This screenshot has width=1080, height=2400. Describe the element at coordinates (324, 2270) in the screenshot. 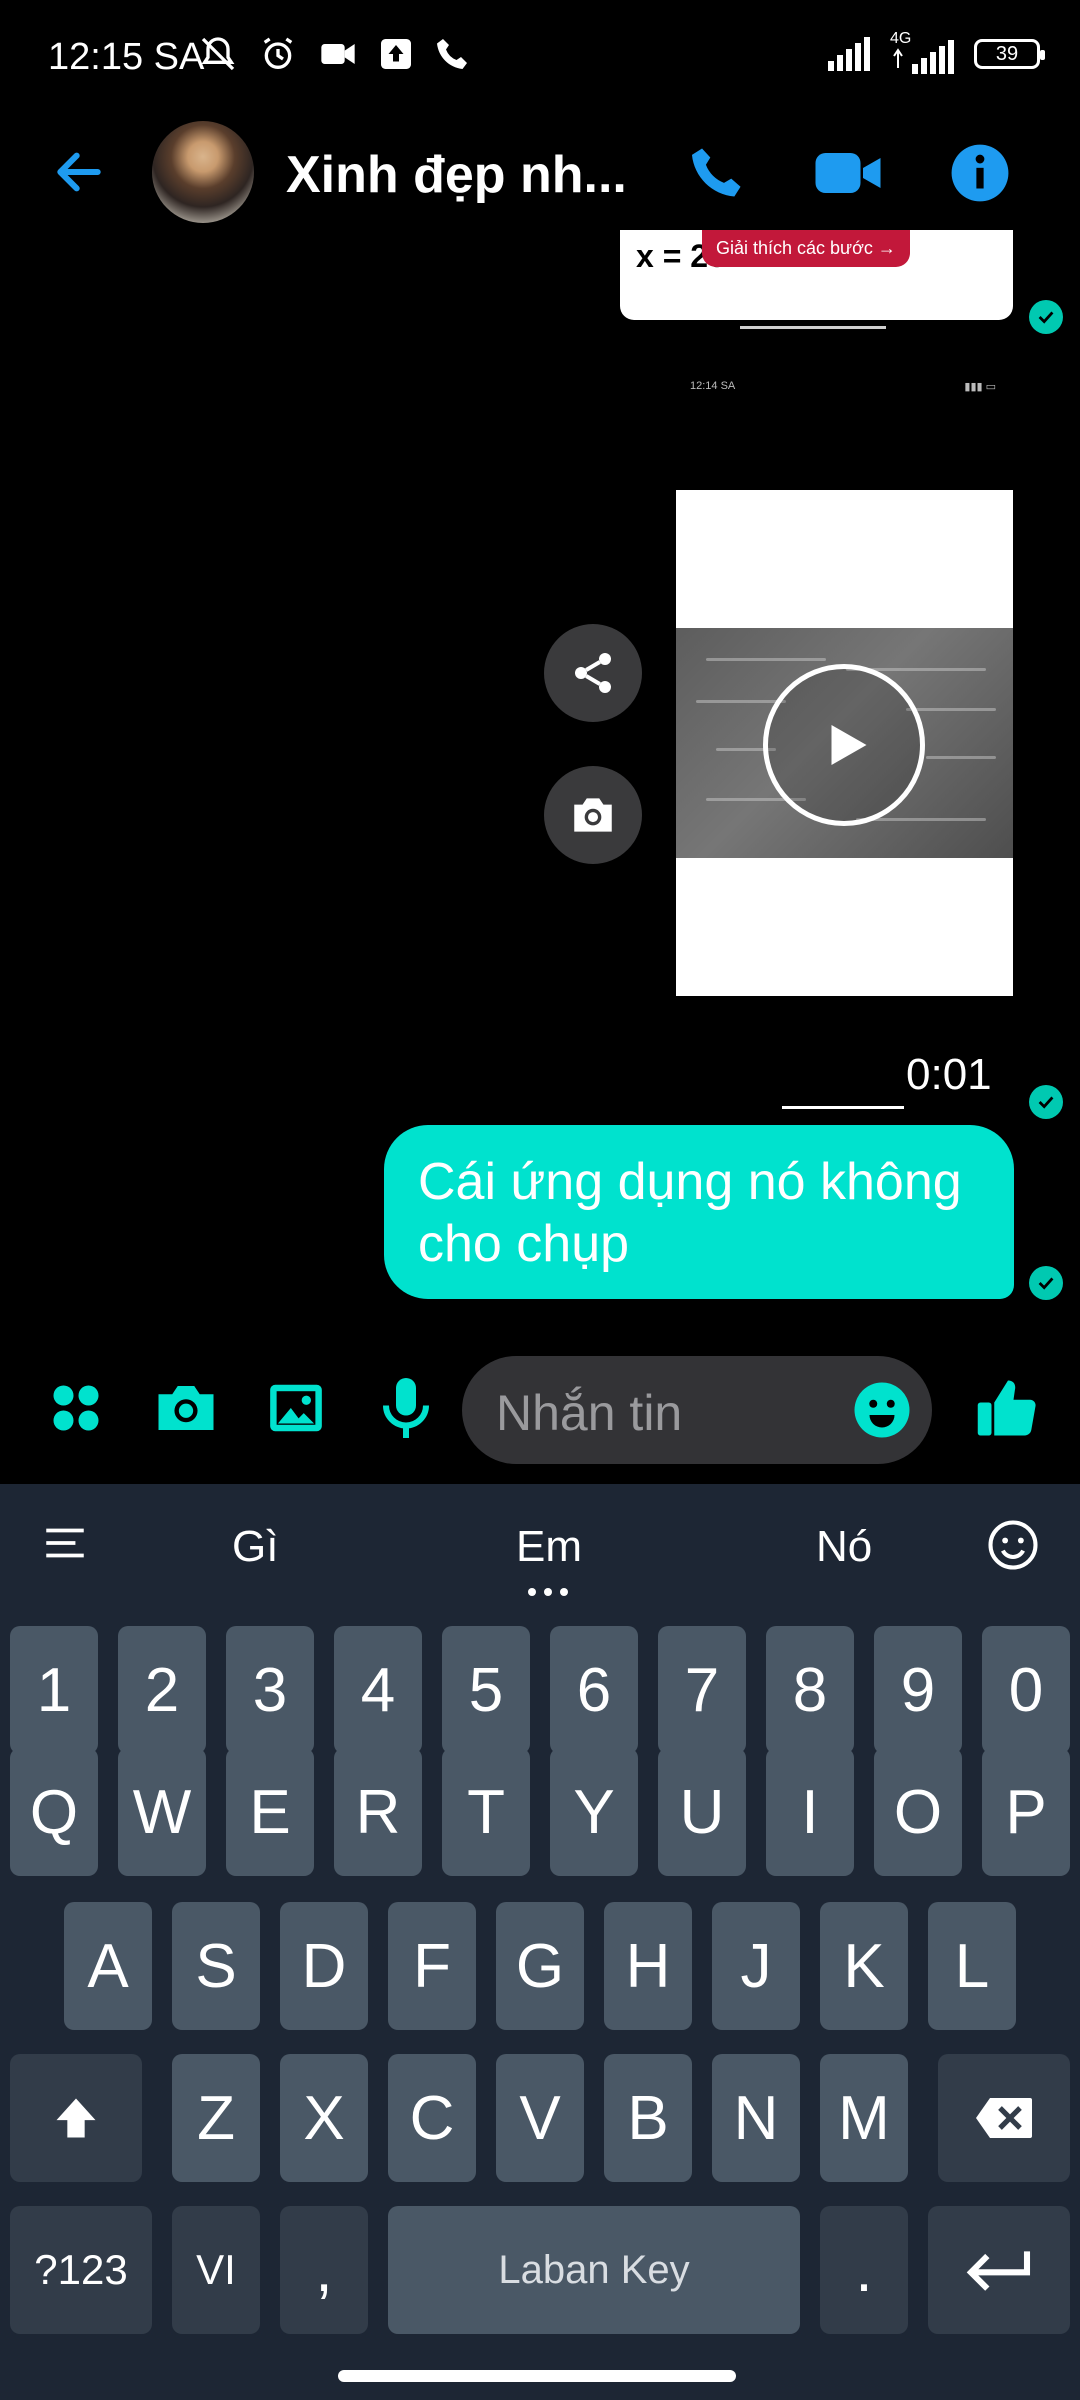

I see `comma-key: ,` at that location.